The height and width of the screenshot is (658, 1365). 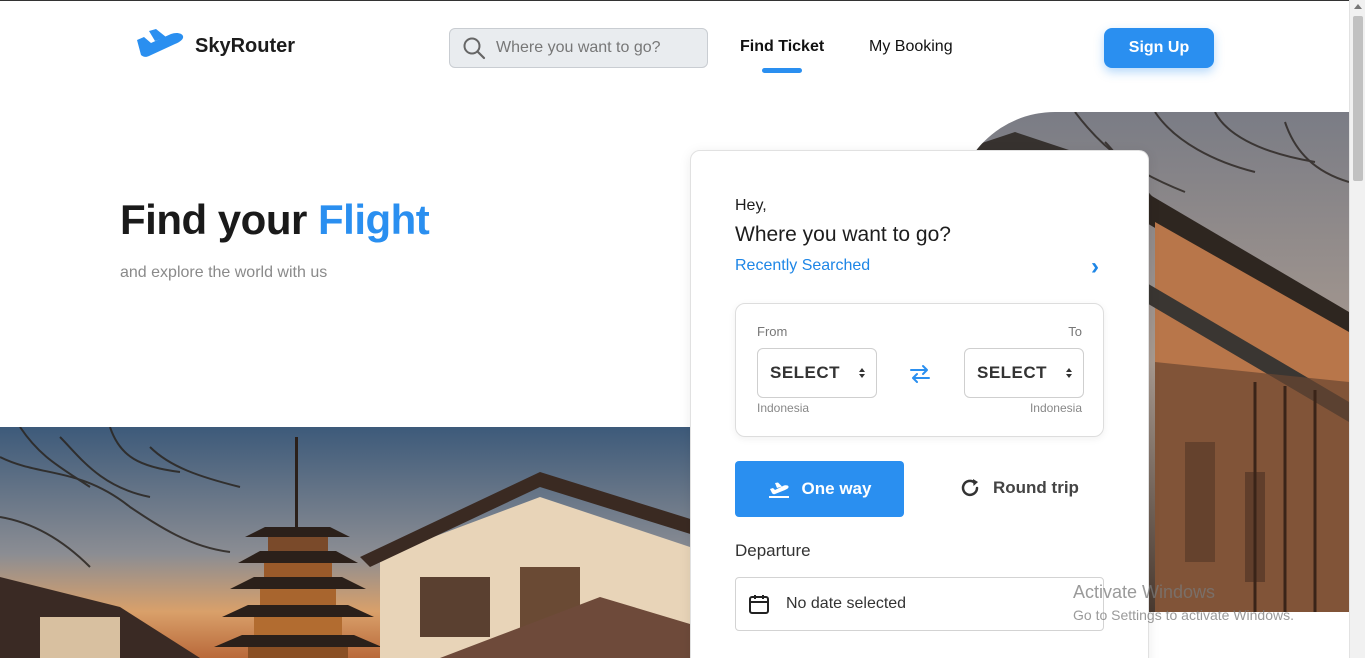 I want to click on search-bar, so click(x=578, y=48).